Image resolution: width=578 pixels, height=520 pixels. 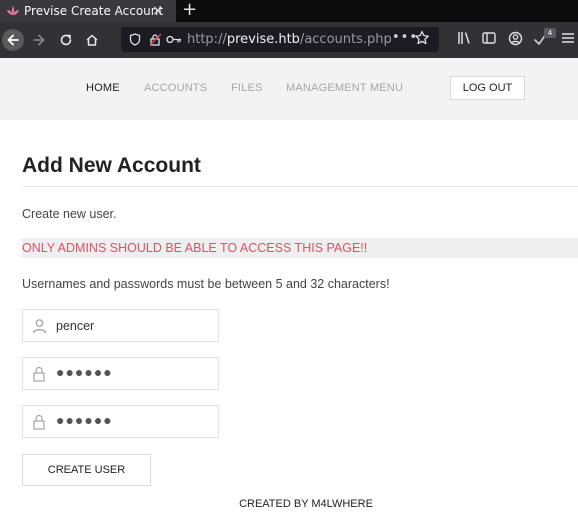 I want to click on home-icon, so click(x=92, y=40).